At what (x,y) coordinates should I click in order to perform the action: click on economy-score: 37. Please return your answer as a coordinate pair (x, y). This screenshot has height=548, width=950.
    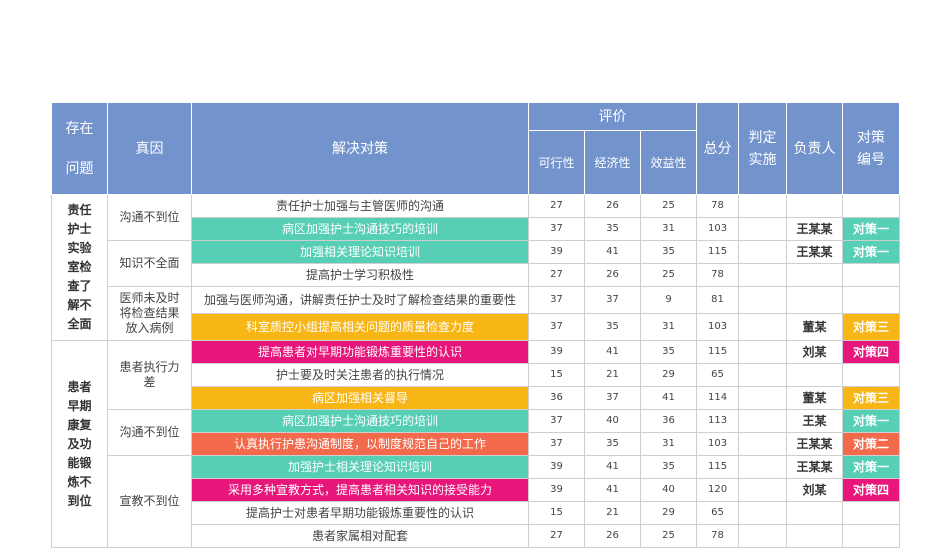
    Looking at the image, I should click on (612, 398).